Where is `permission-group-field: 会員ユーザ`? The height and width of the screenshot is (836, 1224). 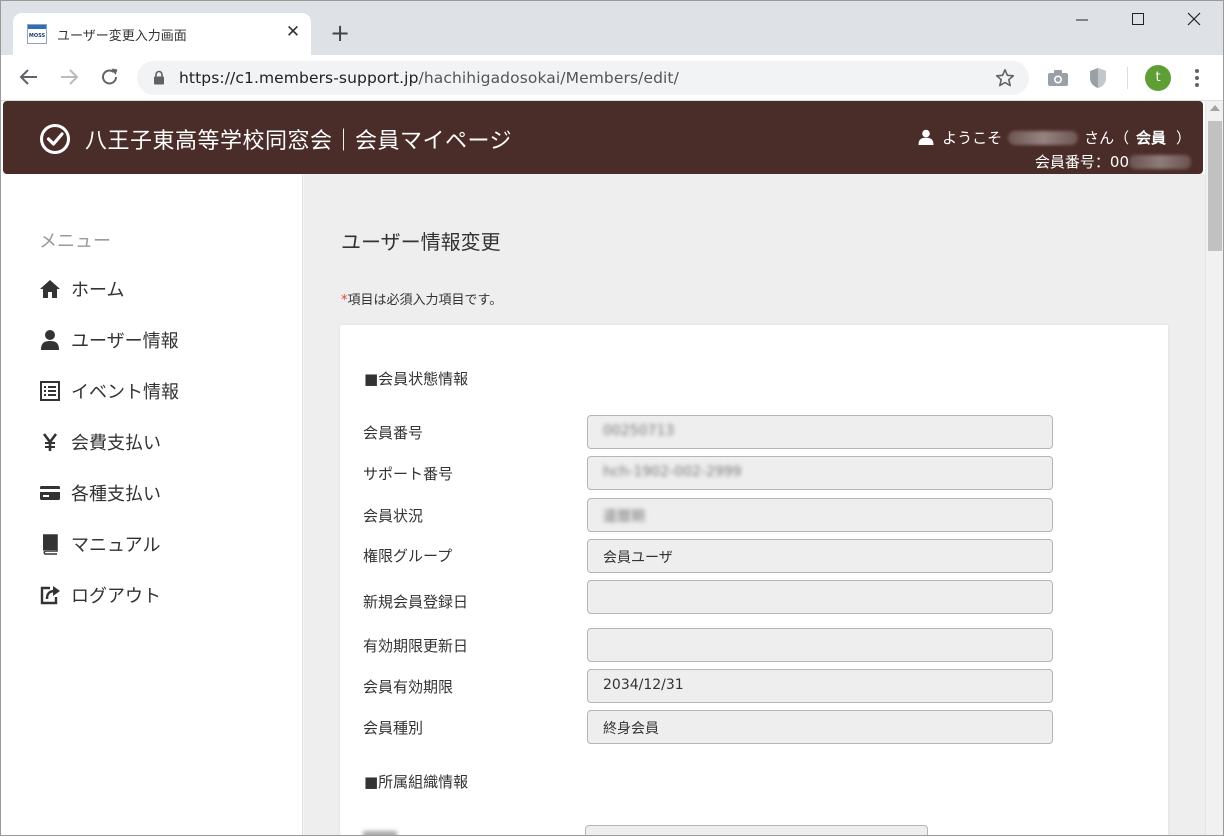 permission-group-field: 会員ユーザ is located at coordinates (820, 556).